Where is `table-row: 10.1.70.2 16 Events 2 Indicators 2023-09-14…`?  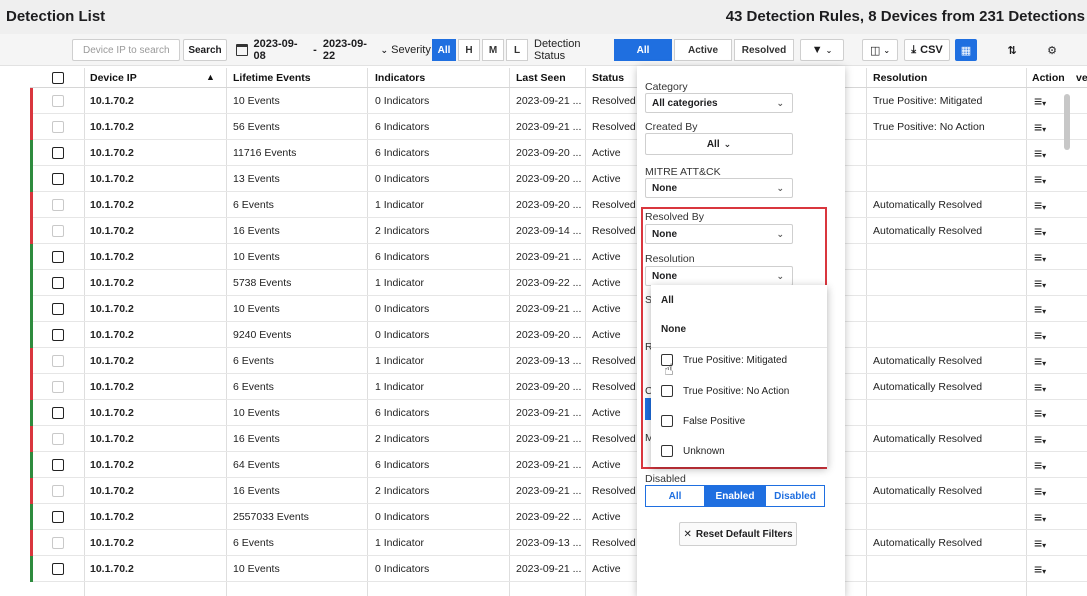
table-row: 10.1.70.2 16 Events 2 Indicators 2023-09-14… is located at coordinates (558, 231).